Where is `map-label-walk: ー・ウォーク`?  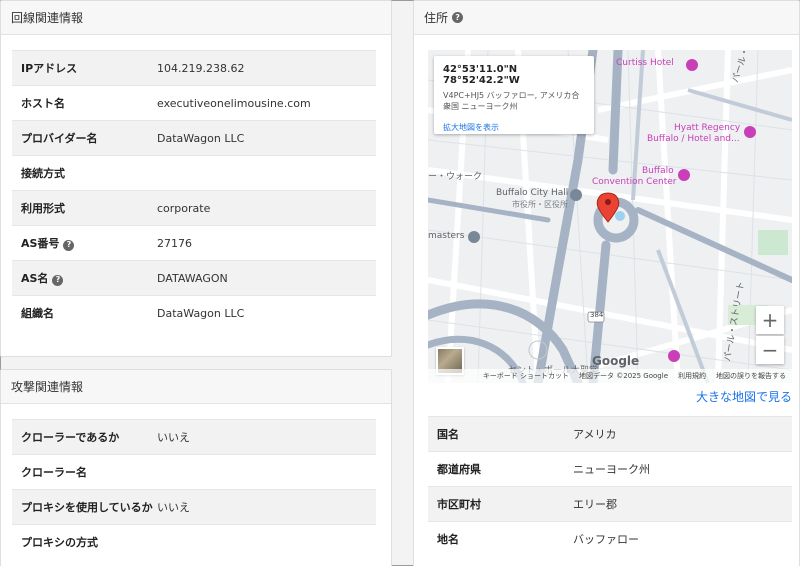 map-label-walk: ー・ウォーク is located at coordinates (455, 177).